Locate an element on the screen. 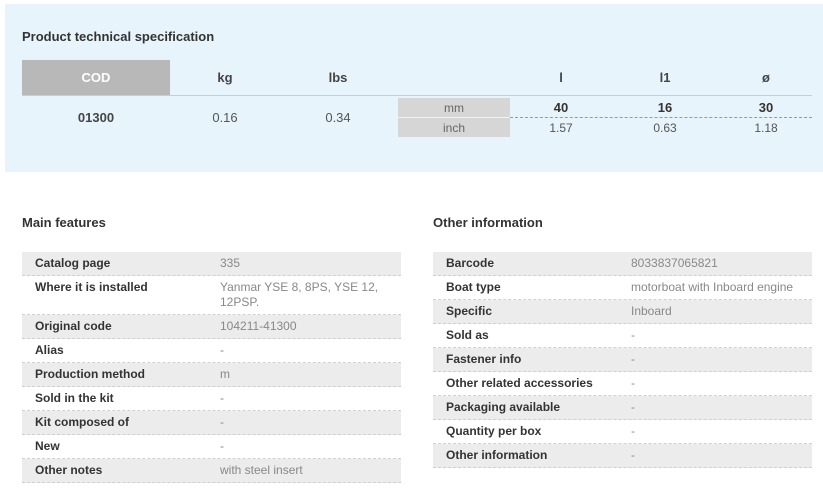  unit-inch: inch is located at coordinates (454, 127).